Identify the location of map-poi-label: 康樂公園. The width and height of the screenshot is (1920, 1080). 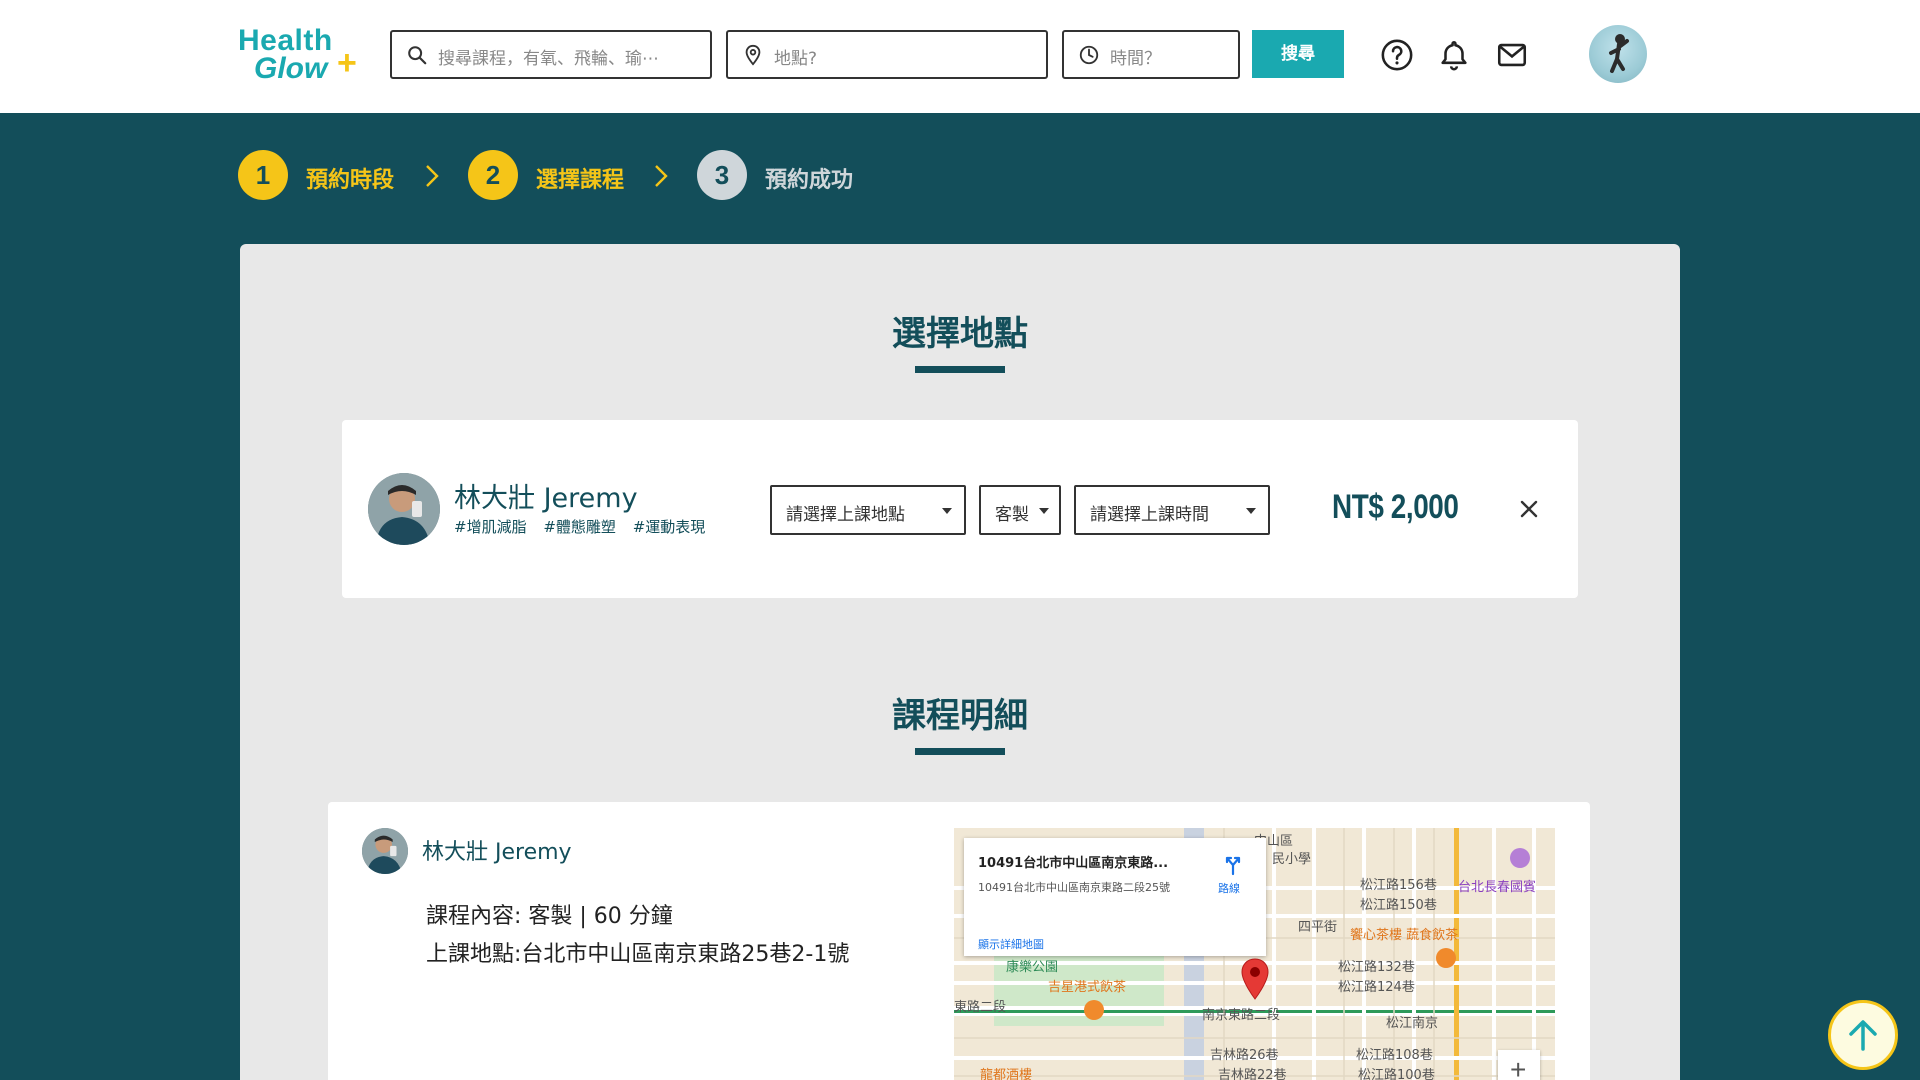
(1032, 967).